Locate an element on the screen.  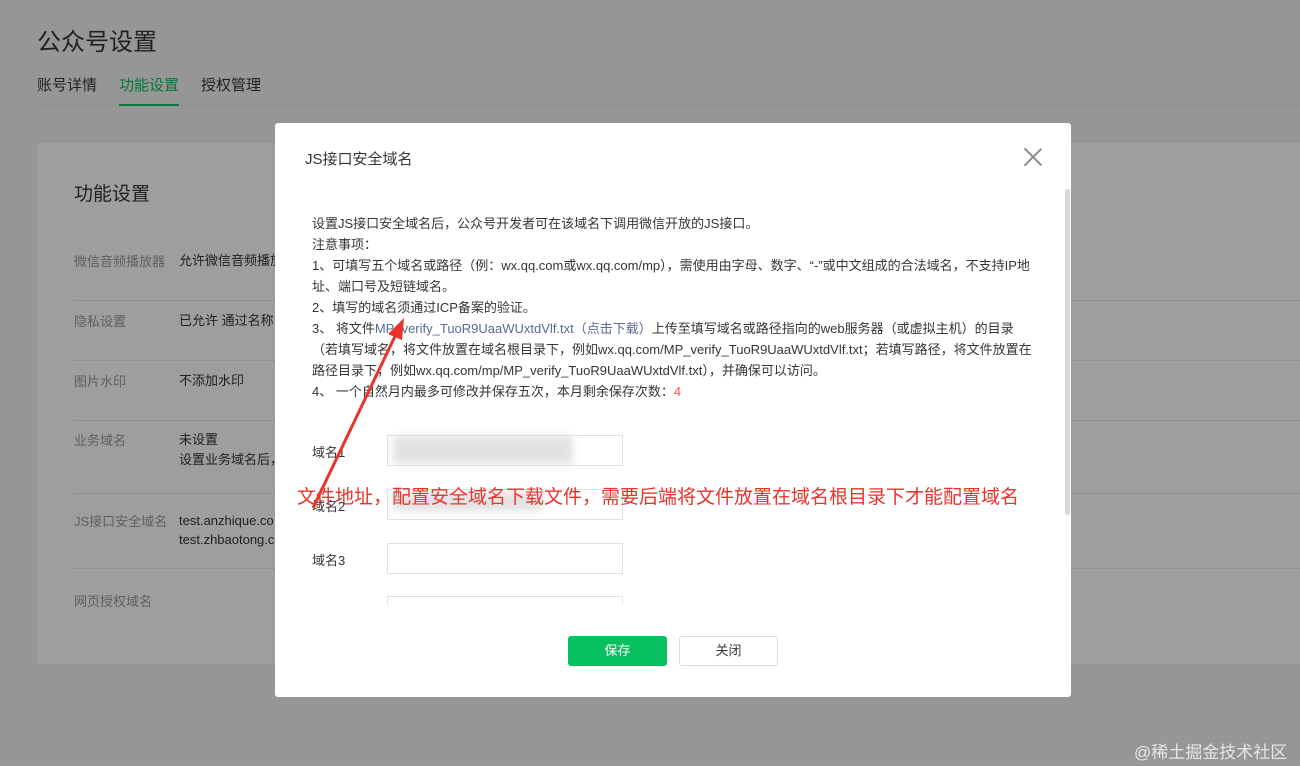
annotation-arrow is located at coordinates (357, 413).